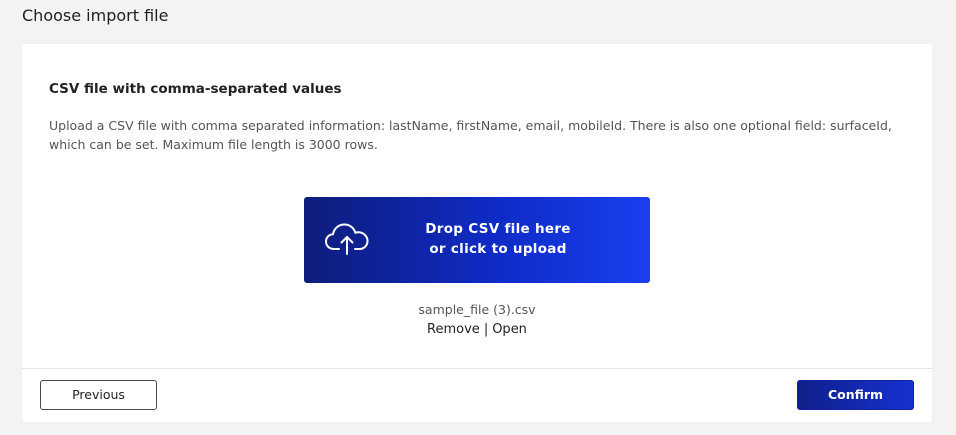 The height and width of the screenshot is (435, 956). Describe the element at coordinates (498, 249) in the screenshot. I see `dropzone-line-2: or click to upload` at that location.